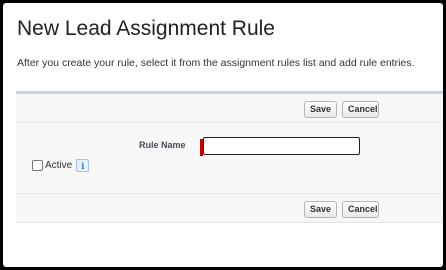 Image resolution: width=446 pixels, height=270 pixels. What do you see at coordinates (37, 165) in the screenshot?
I see `active-checkbox` at bounding box center [37, 165].